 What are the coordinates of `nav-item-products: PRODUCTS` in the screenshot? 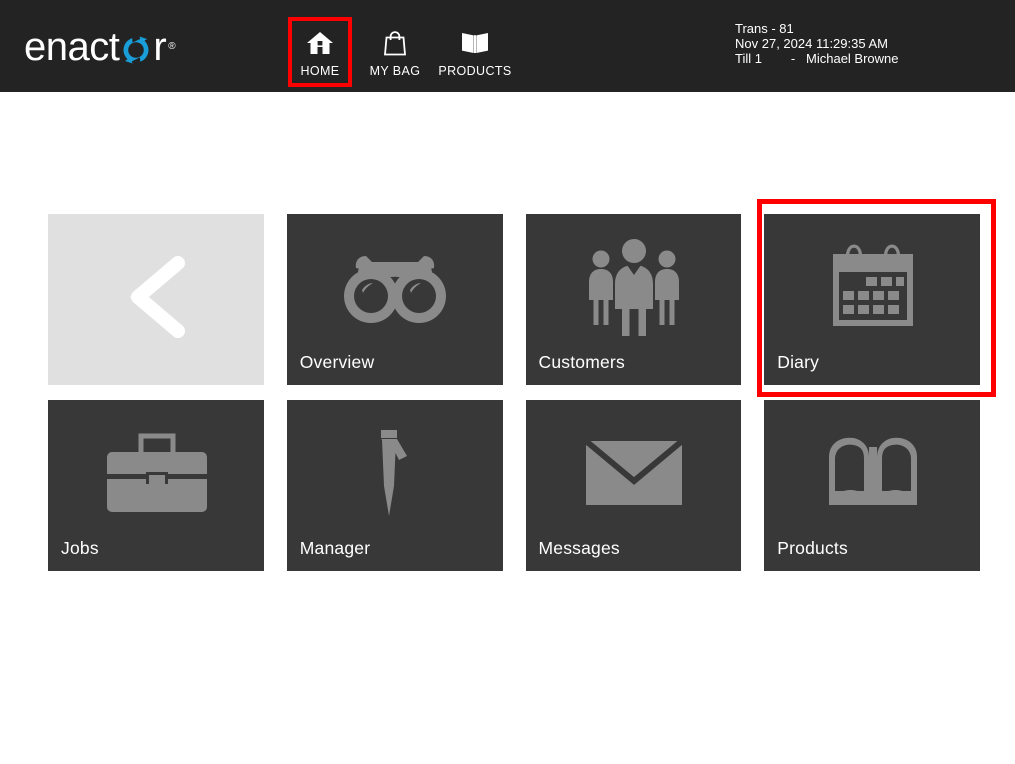 It's located at (475, 51).